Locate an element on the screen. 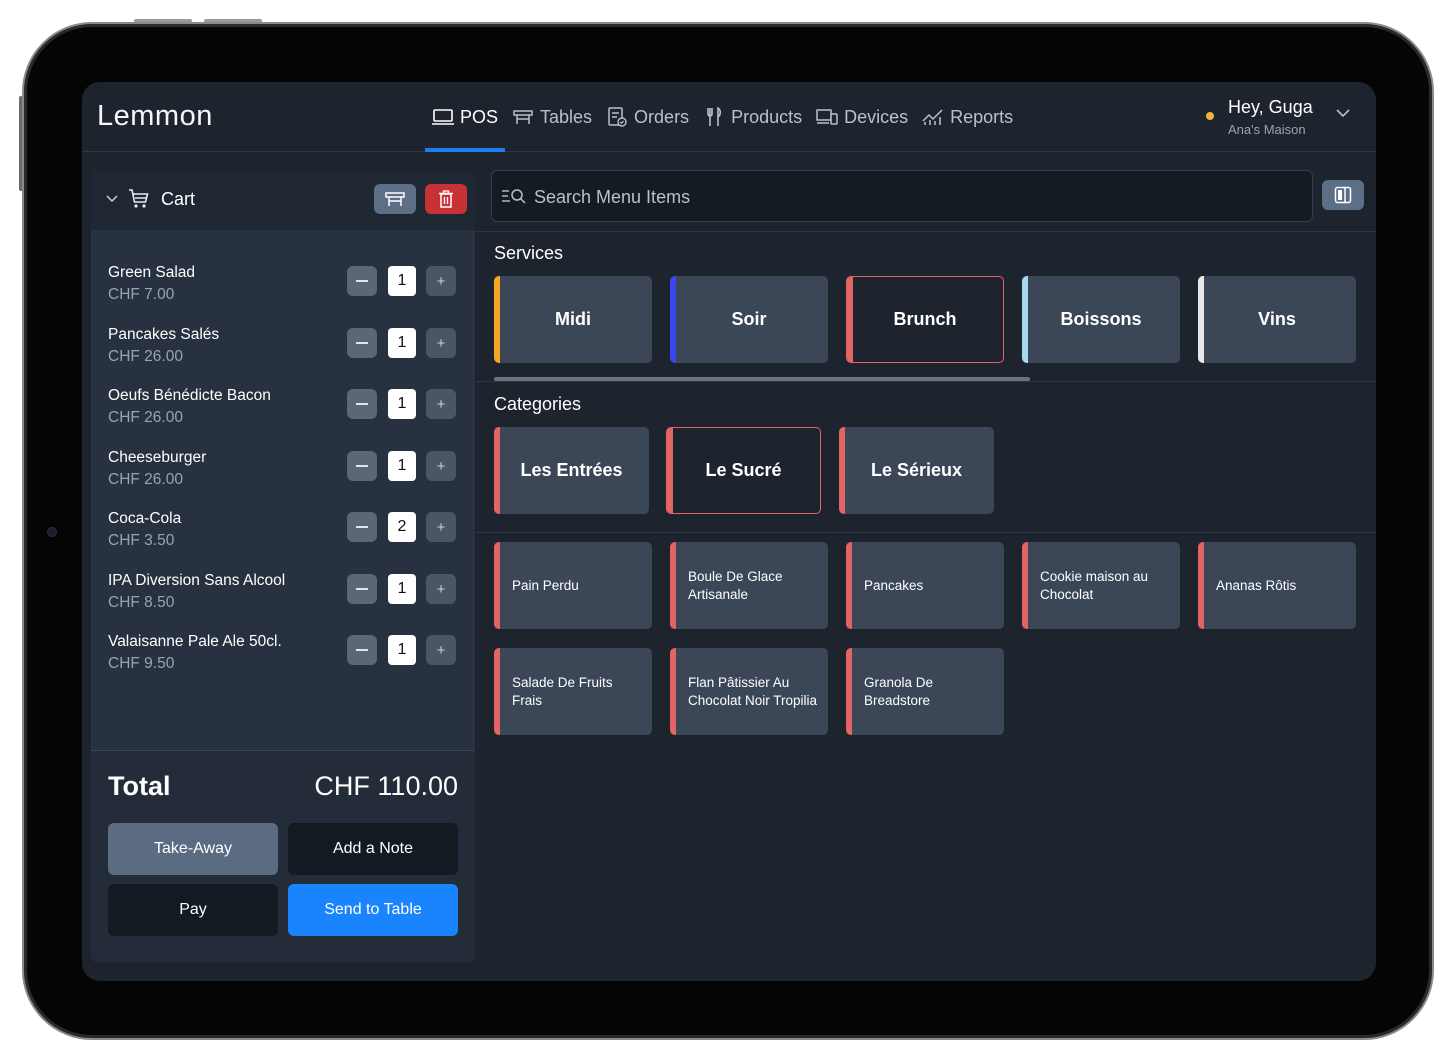  cart-item: Coca-Cola CHF 3.50 2 + is located at coordinates (285, 536).